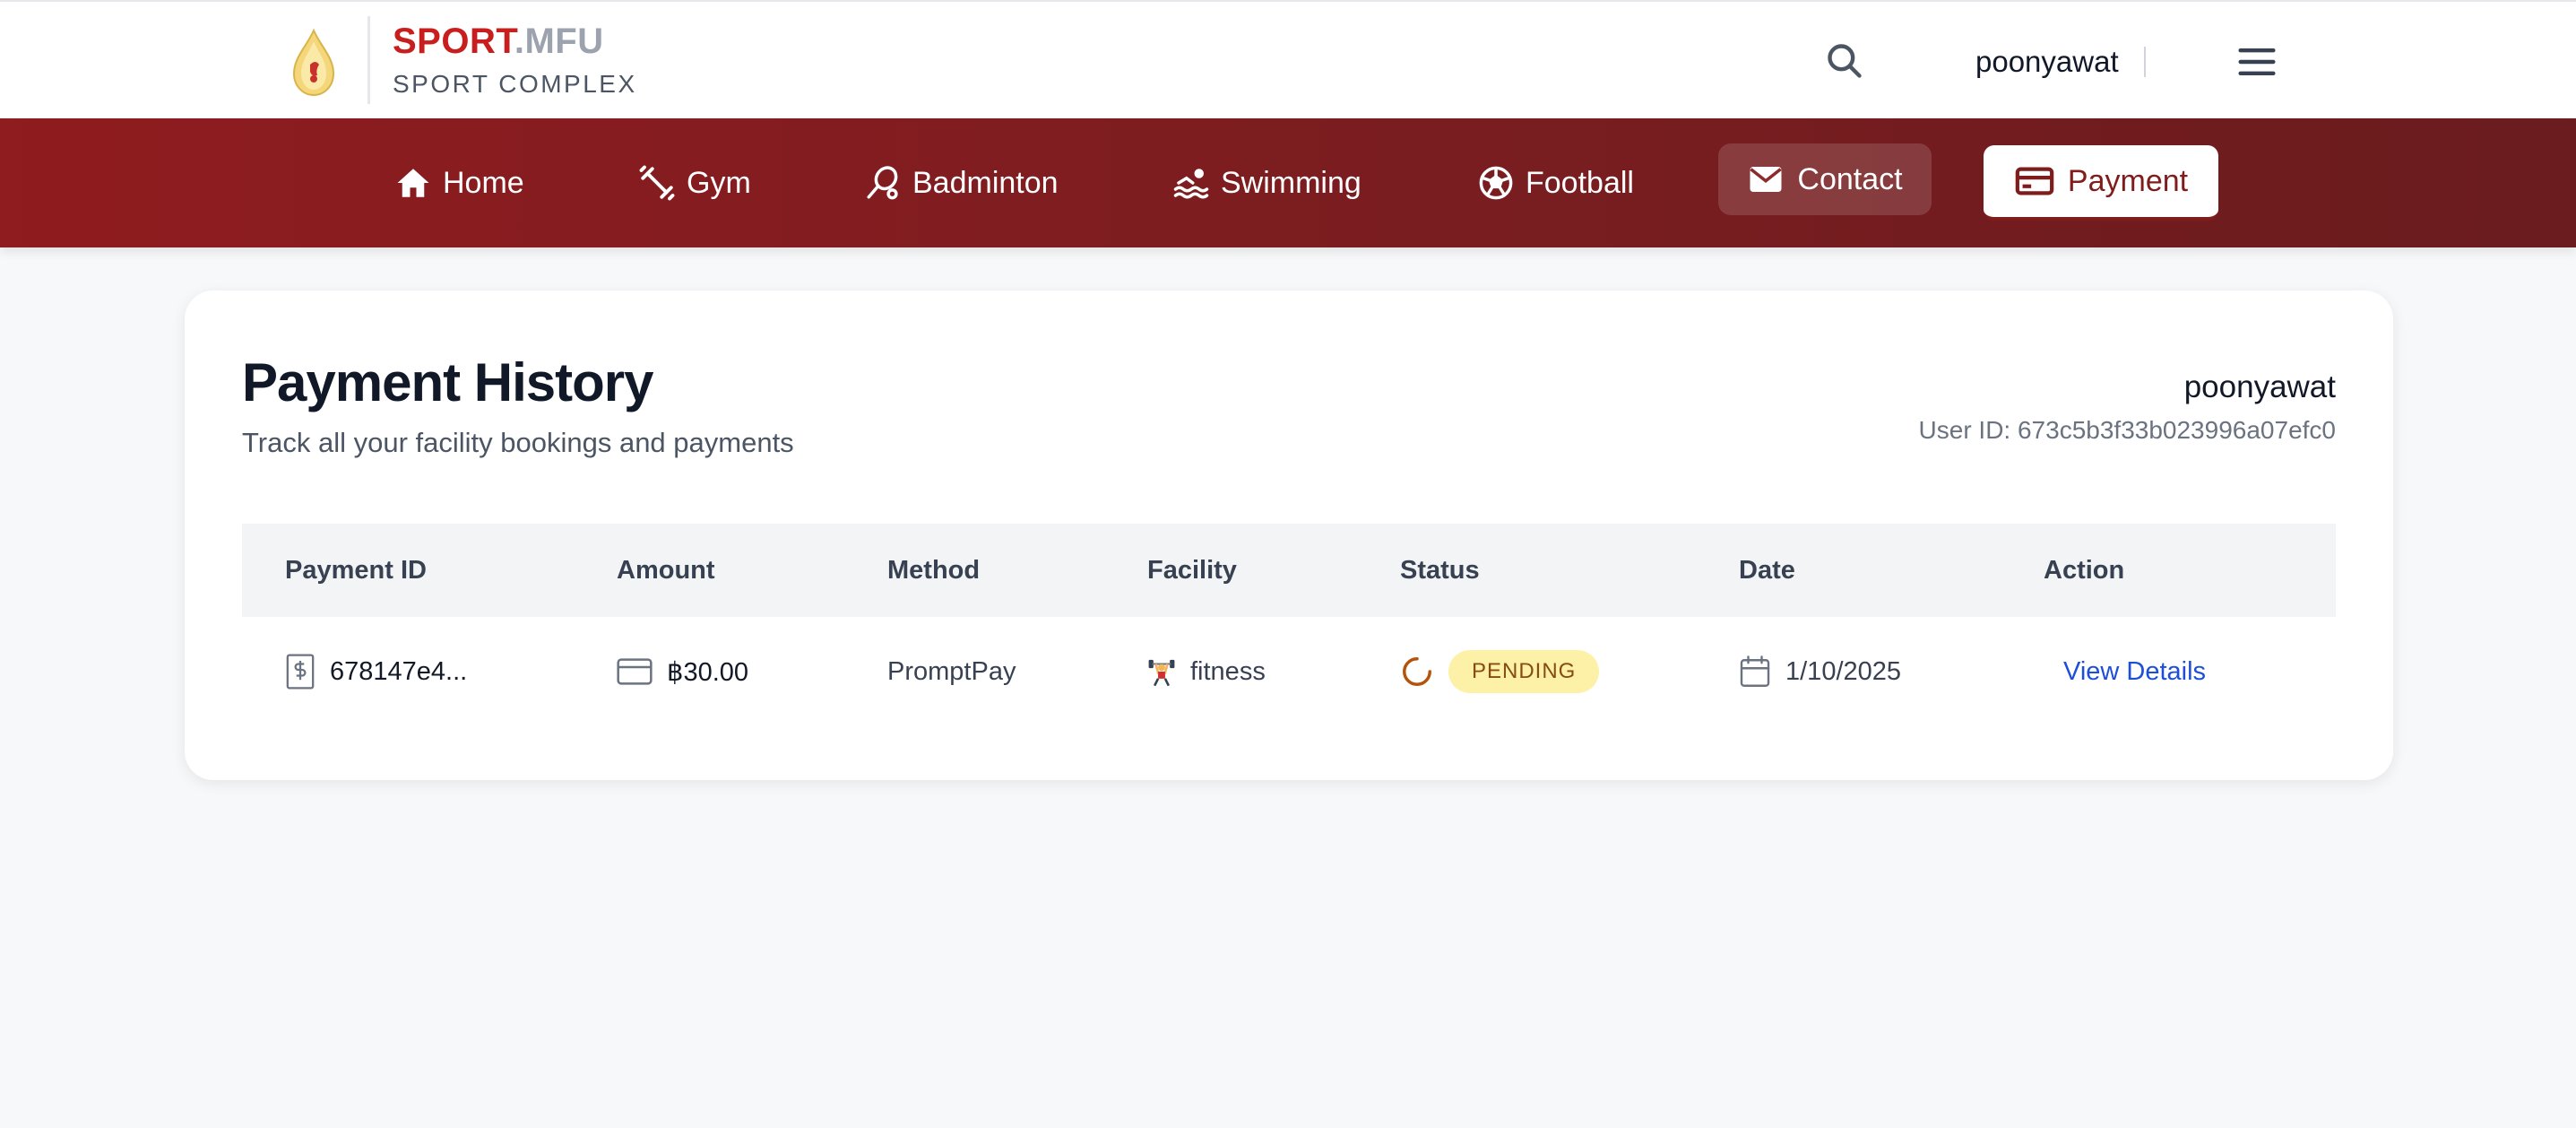 The height and width of the screenshot is (1128, 2576). What do you see at coordinates (1161, 673) in the screenshot?
I see `weightlifter-icon` at bounding box center [1161, 673].